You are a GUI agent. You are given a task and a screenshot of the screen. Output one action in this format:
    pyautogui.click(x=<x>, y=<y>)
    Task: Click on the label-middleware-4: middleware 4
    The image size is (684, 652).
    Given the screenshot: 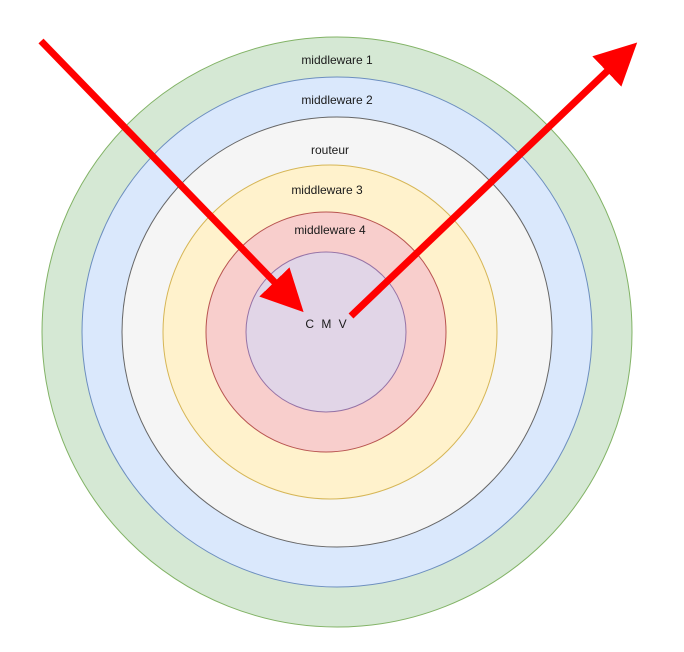 What is the action you would take?
    pyautogui.click(x=330, y=230)
    